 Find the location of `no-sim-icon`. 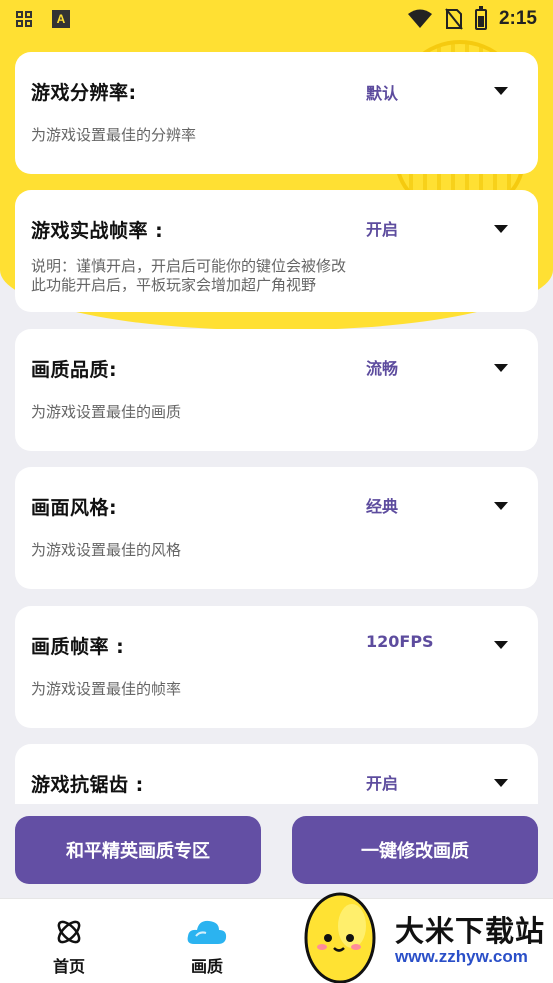

no-sim-icon is located at coordinates (454, 19).